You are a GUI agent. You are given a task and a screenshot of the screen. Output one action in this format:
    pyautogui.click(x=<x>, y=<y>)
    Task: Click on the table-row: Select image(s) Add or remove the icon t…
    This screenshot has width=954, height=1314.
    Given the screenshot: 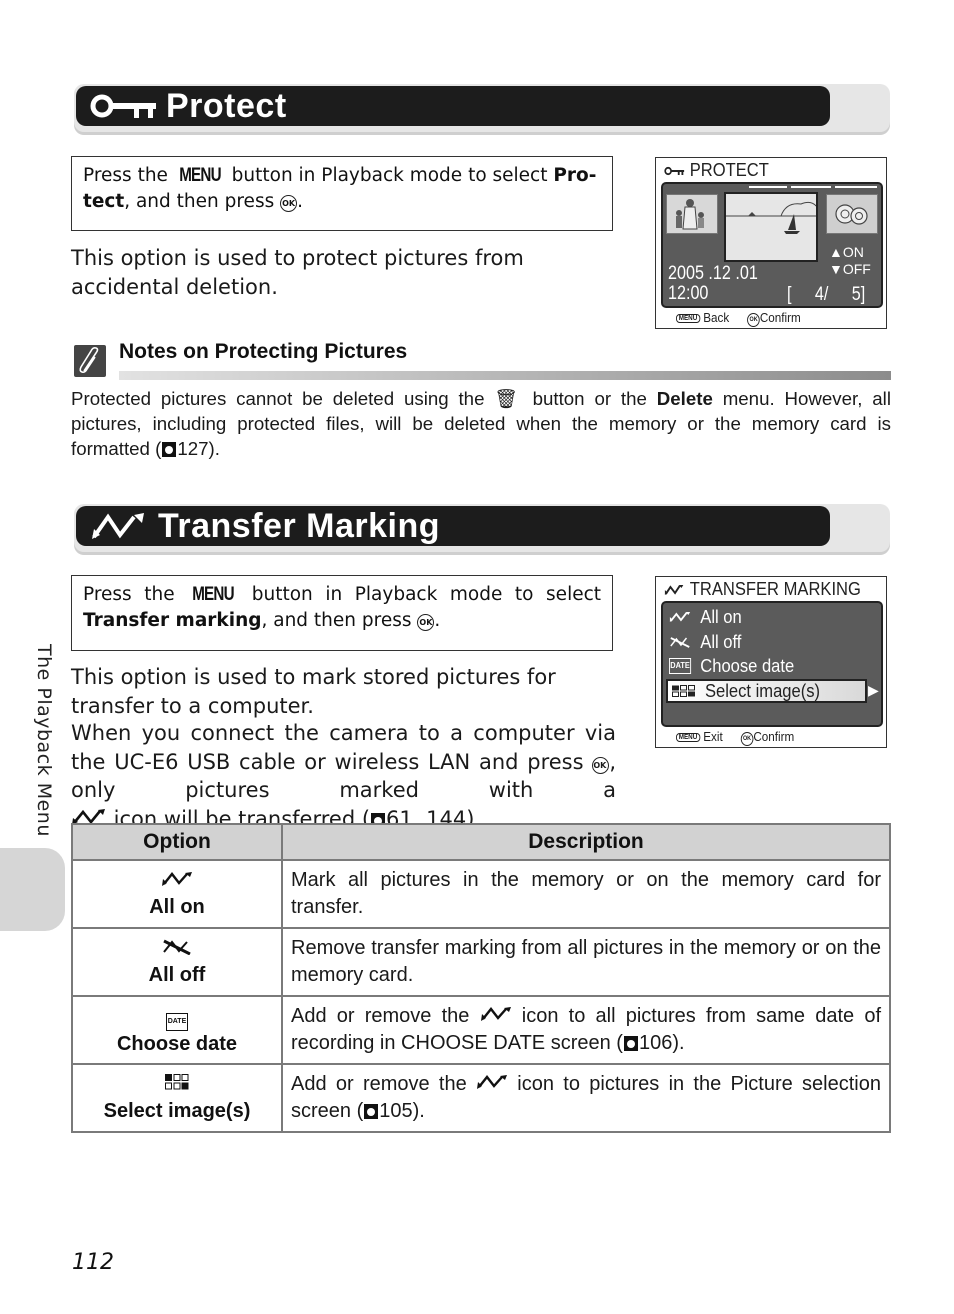 What is the action you would take?
    pyautogui.click(x=481, y=1098)
    